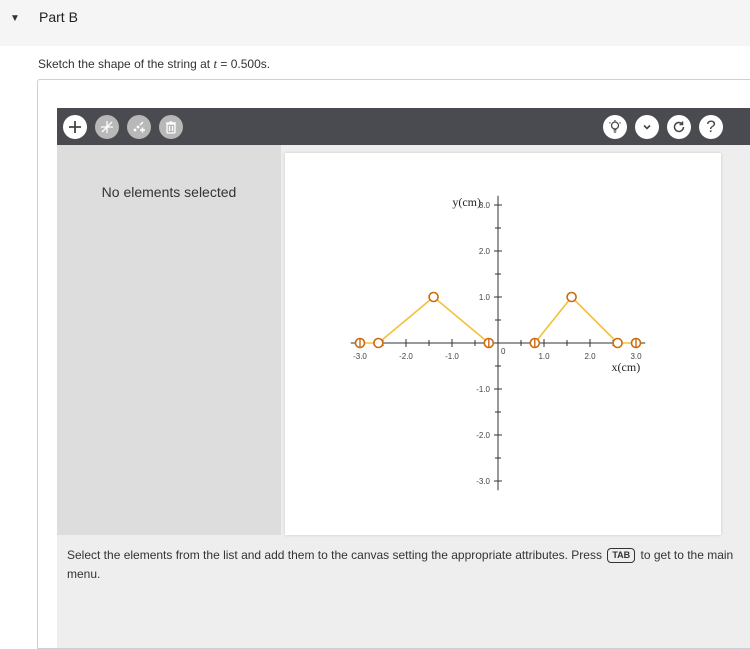  I want to click on x-tick-label: -2.0, so click(406, 356).